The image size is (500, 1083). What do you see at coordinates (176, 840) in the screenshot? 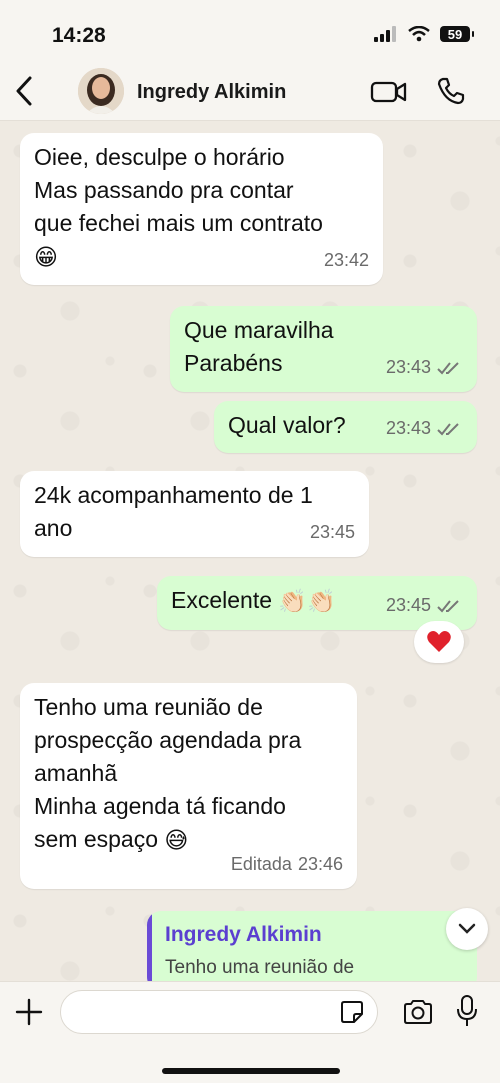
I see `sweat-smile-emoji: 😅` at bounding box center [176, 840].